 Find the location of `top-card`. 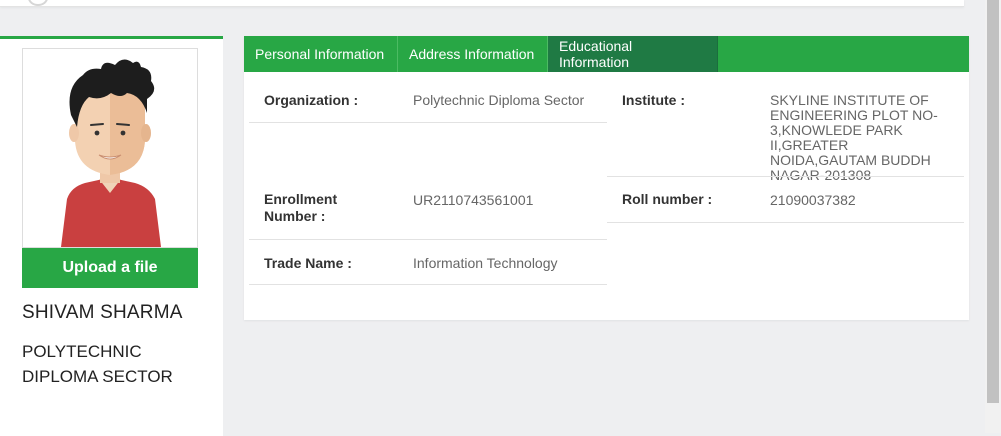

top-card is located at coordinates (482, 3).